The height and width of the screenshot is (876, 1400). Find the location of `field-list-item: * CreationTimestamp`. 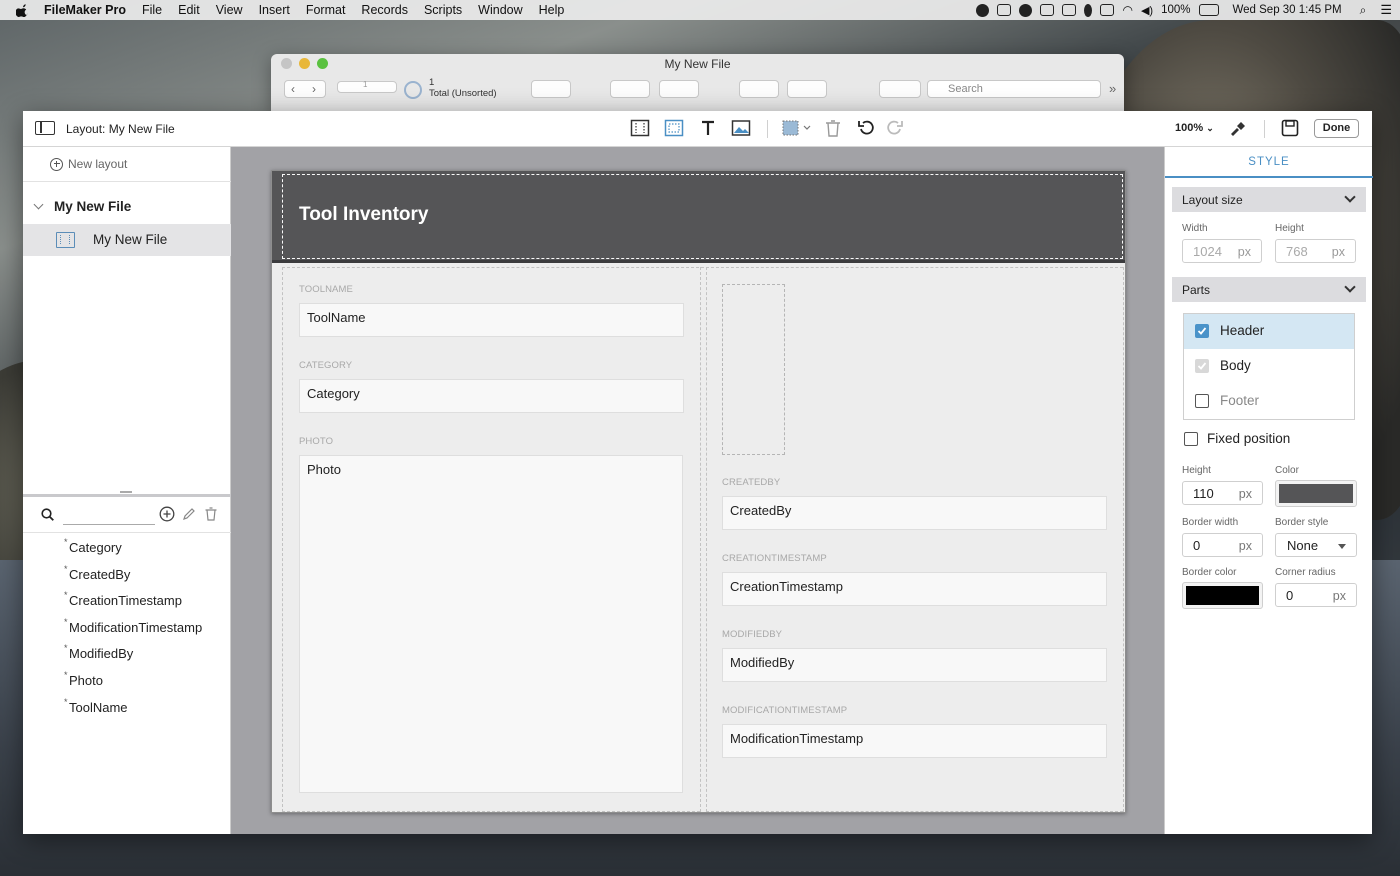

field-list-item: * CreationTimestamp is located at coordinates (132, 604).